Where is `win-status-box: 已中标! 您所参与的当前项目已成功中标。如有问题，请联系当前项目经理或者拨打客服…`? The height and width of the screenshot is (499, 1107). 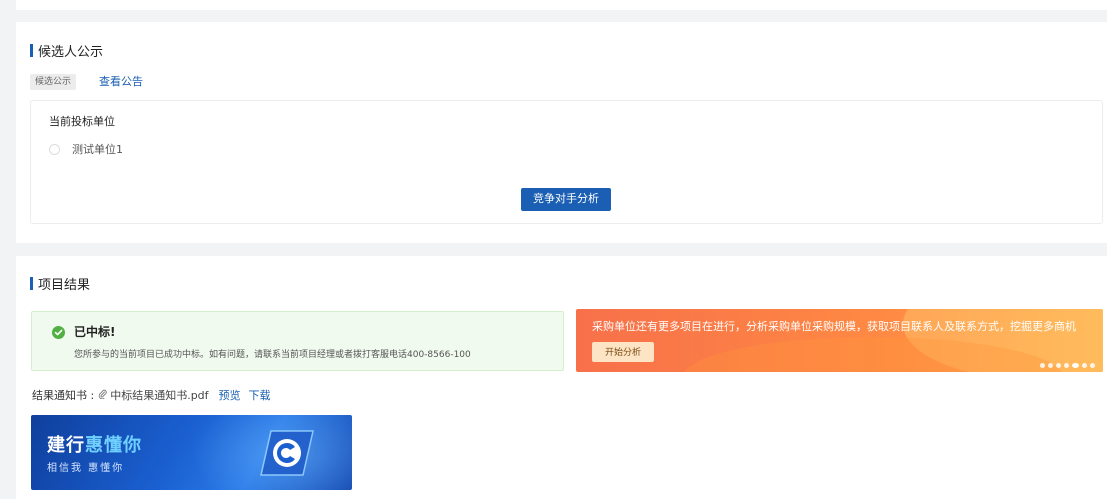
win-status-box: 已中标! 您所参与的当前项目已成功中标。如有问题，请联系当前项目经理或者拨打客服… is located at coordinates (297, 341).